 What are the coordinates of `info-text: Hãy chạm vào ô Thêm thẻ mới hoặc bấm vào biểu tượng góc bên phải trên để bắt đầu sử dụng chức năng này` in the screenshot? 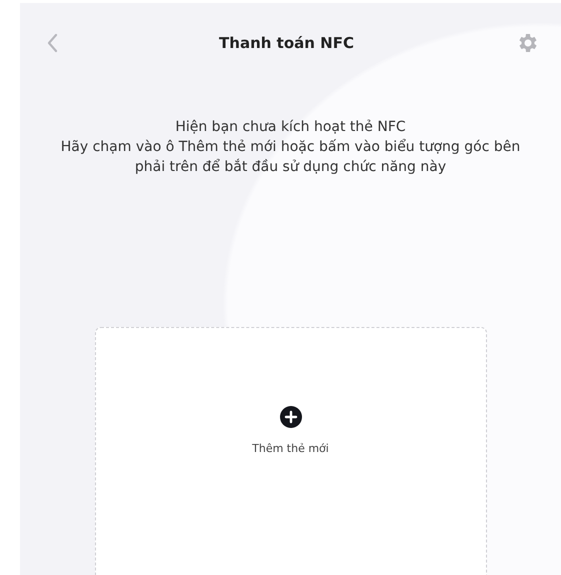 It's located at (291, 157).